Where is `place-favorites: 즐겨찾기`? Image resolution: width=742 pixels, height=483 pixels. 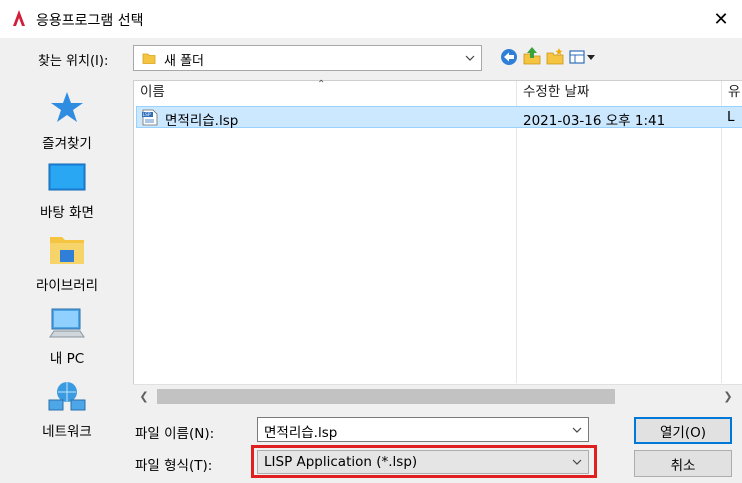 place-favorites: 즐겨찾기 is located at coordinates (67, 121).